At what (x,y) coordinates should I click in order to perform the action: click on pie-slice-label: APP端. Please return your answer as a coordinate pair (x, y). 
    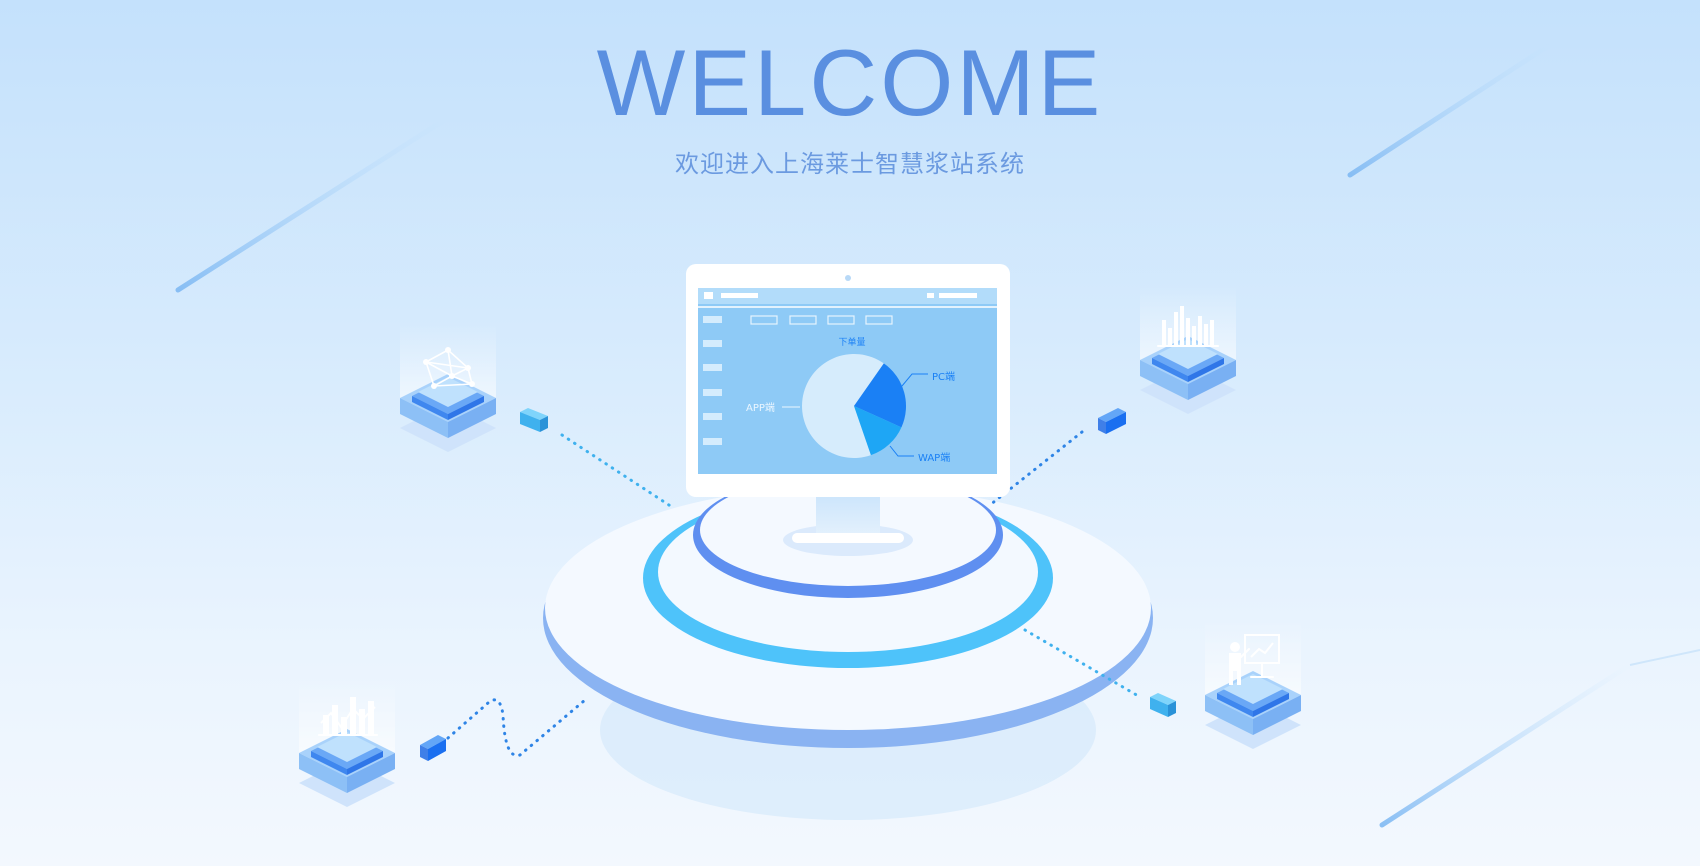
    Looking at the image, I should click on (760, 407).